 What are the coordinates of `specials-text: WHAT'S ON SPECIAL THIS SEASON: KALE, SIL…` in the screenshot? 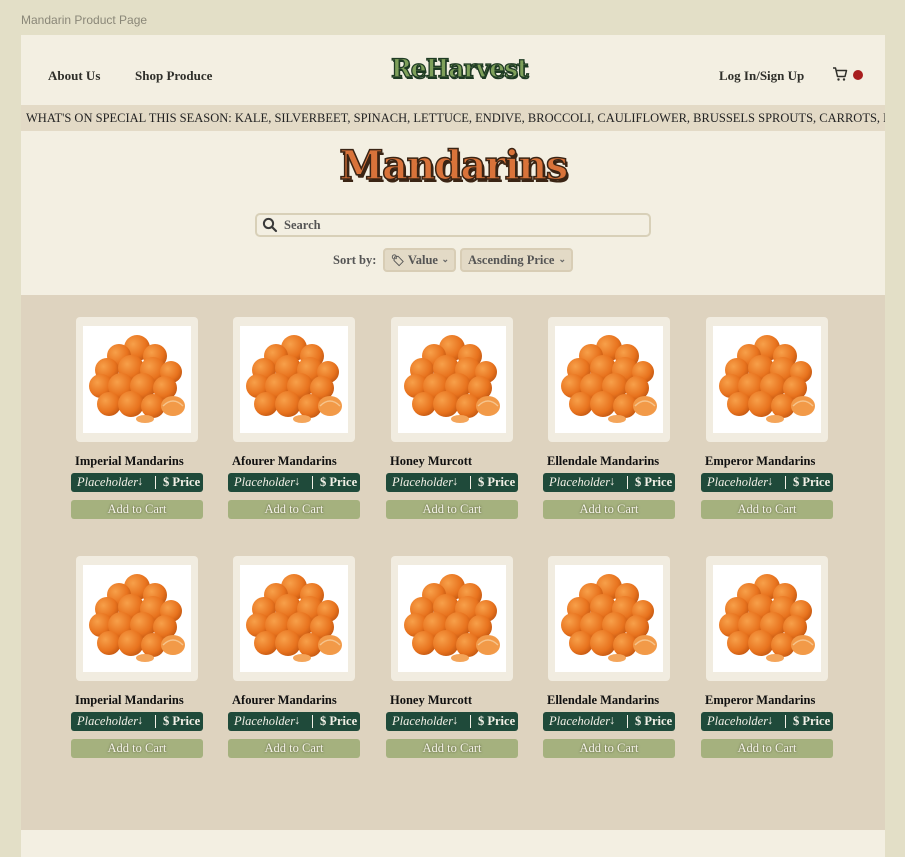 It's located at (455, 118).